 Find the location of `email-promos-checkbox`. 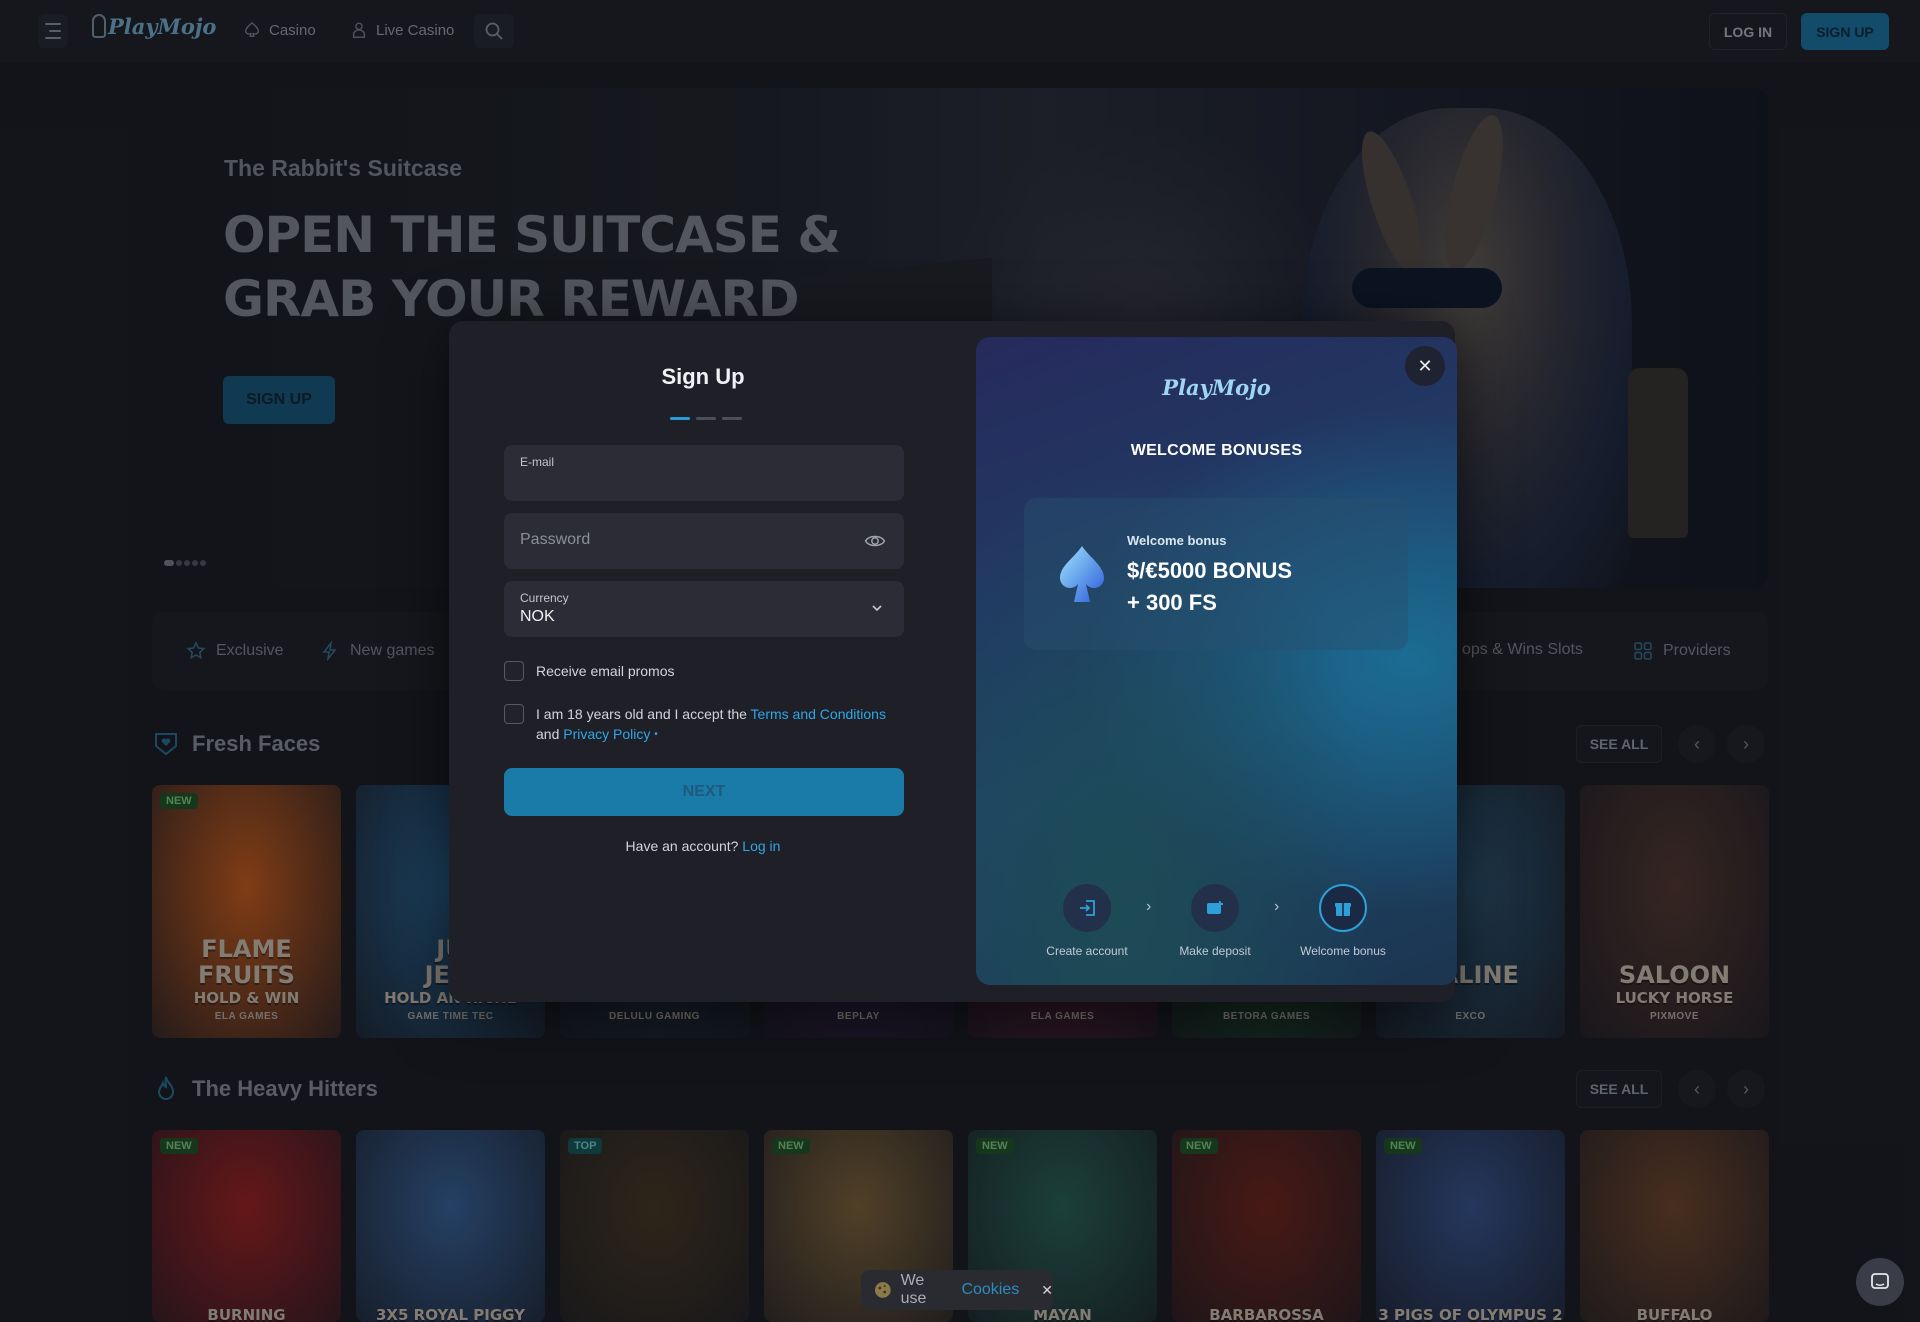

email-promos-checkbox is located at coordinates (514, 671).